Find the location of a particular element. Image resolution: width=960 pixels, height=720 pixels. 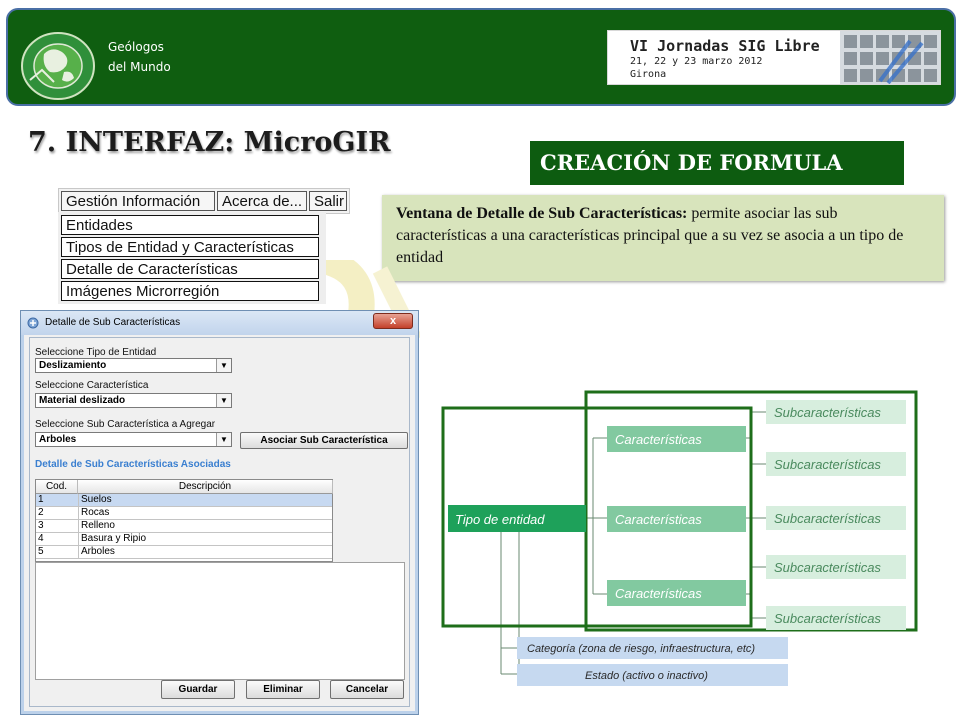

column-header-description: Descripción is located at coordinates (205, 487).